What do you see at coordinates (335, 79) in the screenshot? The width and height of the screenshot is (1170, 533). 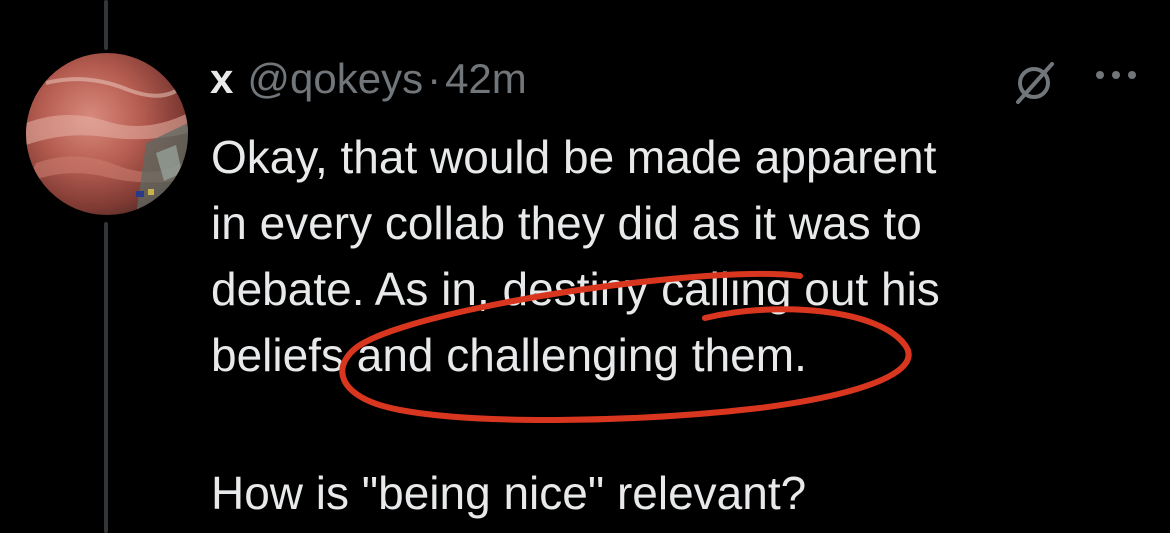 I see `user-handle: @qokeys` at bounding box center [335, 79].